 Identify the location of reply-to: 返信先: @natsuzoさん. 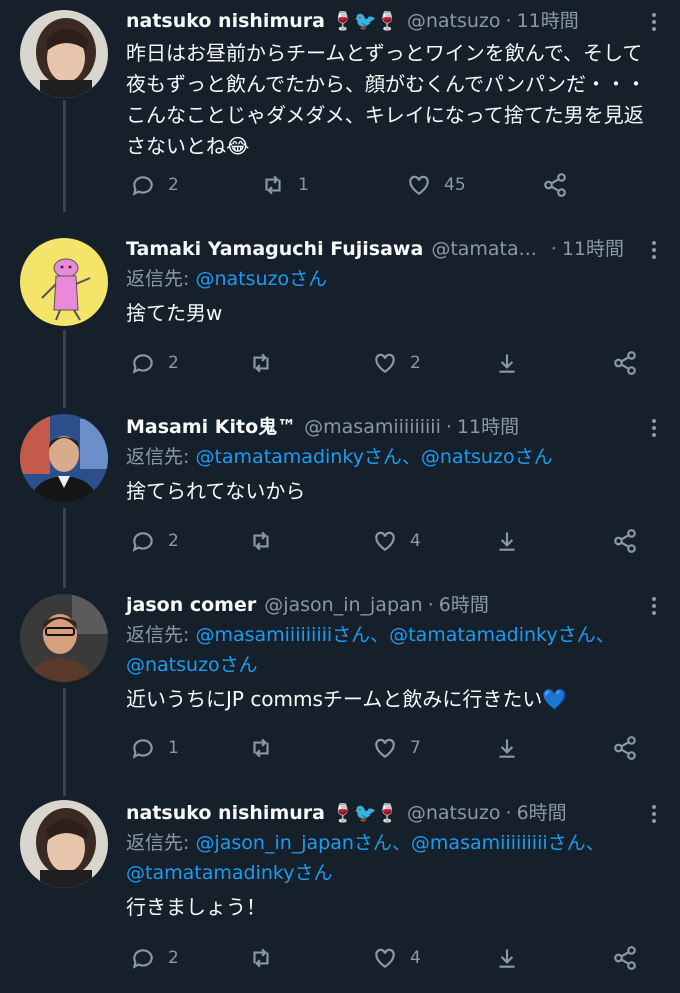
(227, 279).